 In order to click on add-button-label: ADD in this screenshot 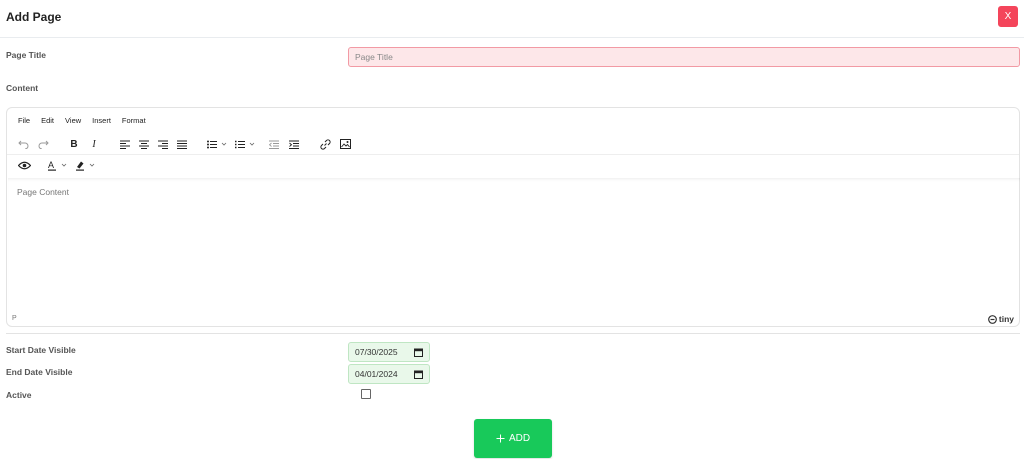, I will do `click(519, 438)`.